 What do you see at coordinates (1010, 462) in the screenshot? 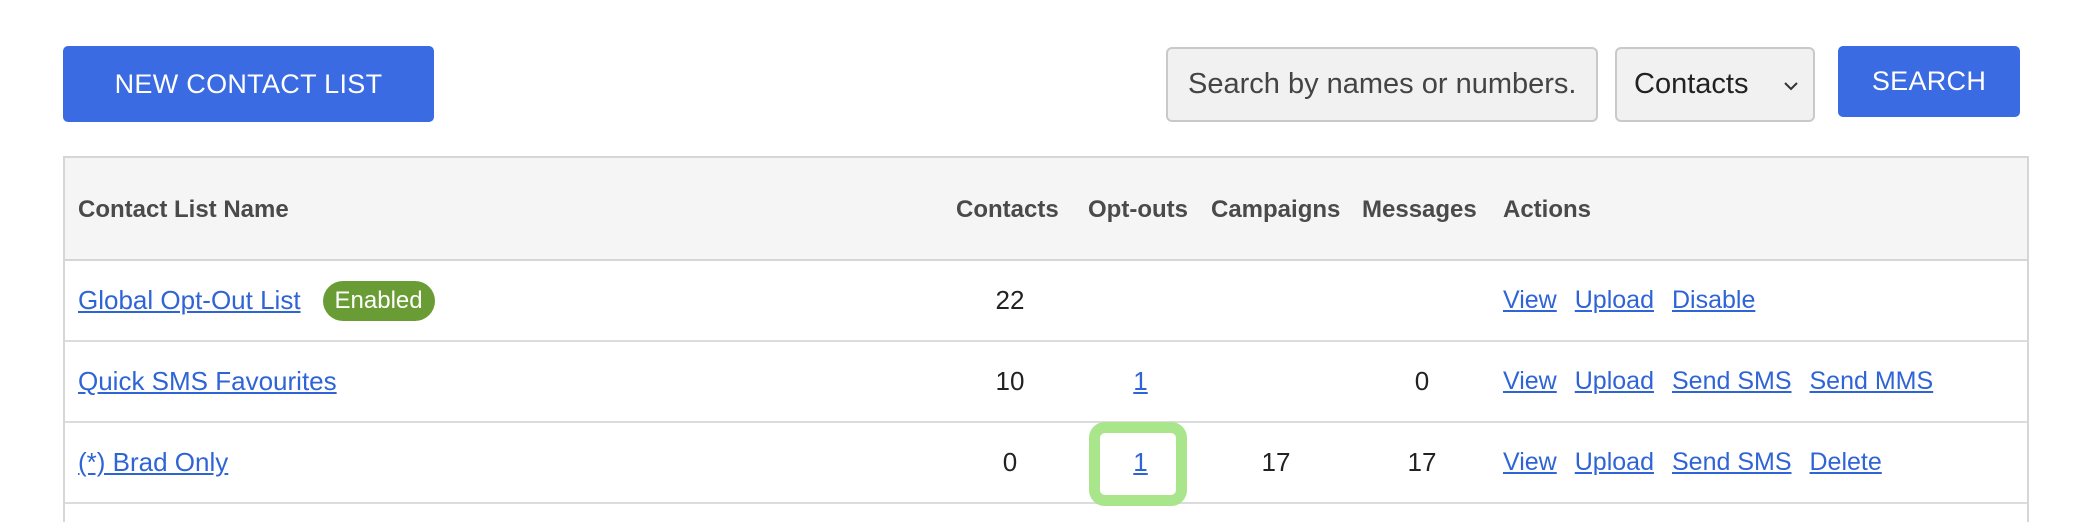
I see `contacts-count: 0` at bounding box center [1010, 462].